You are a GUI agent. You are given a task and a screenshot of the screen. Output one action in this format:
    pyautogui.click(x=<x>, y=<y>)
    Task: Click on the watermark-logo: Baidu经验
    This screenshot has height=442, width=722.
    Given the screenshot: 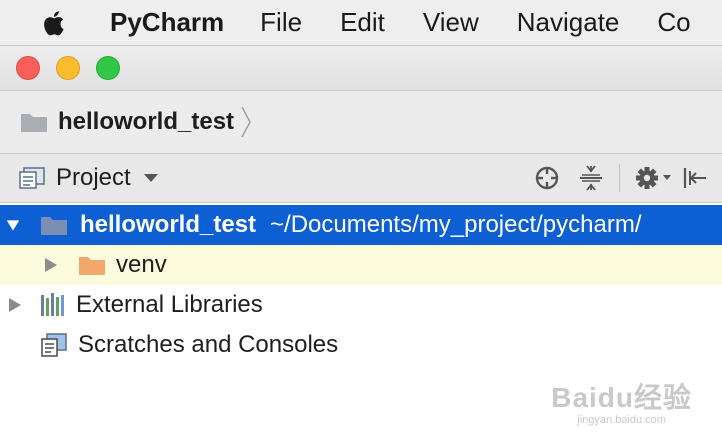 What is the action you would take?
    pyautogui.click(x=621, y=397)
    